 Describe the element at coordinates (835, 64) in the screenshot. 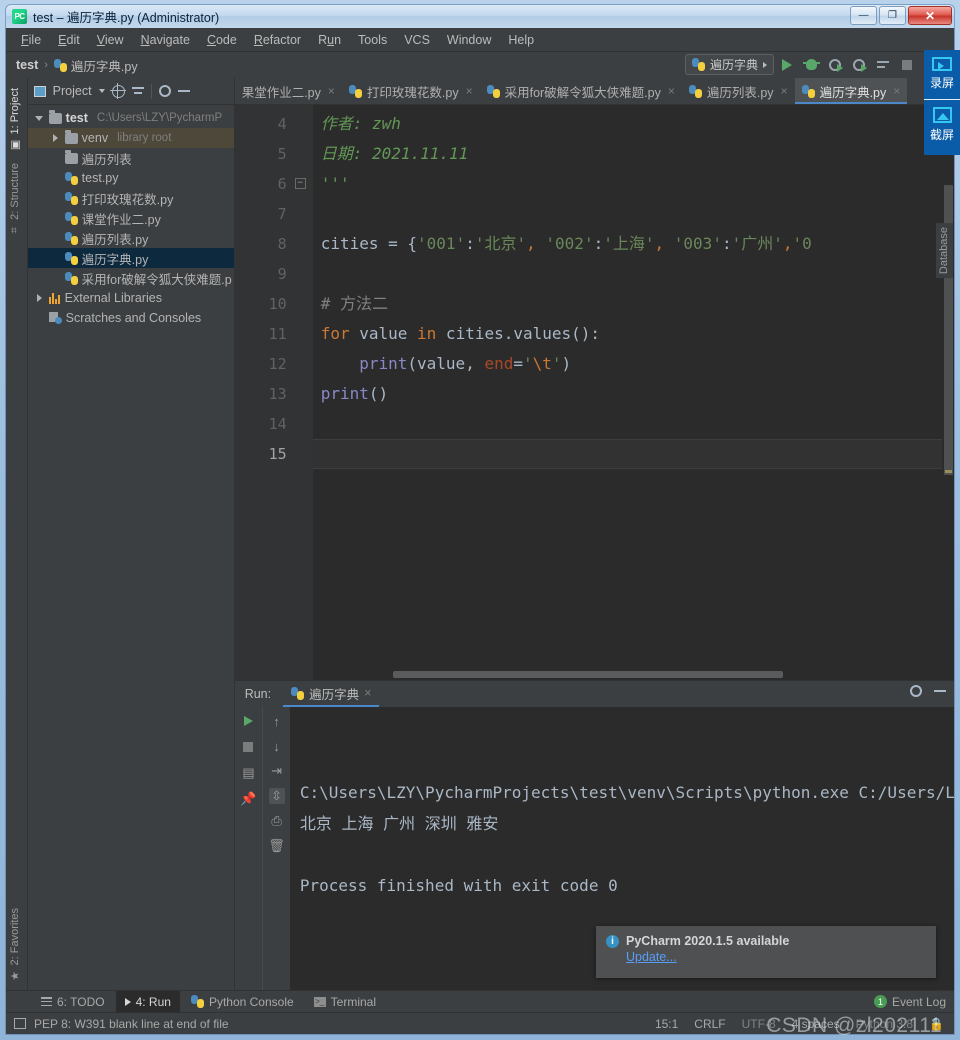

I see `run-with-coverage-button` at that location.